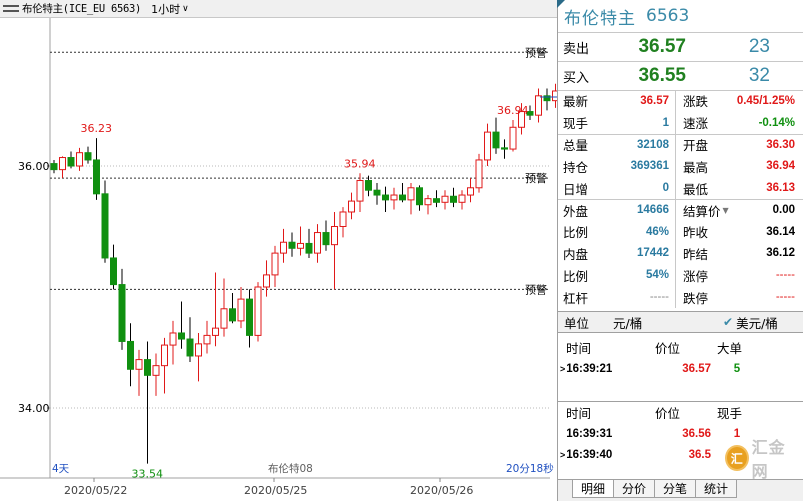 This screenshot has width=803, height=501. Describe the element at coordinates (653, 210) in the screenshot. I see `quote-value: 14666` at that location.